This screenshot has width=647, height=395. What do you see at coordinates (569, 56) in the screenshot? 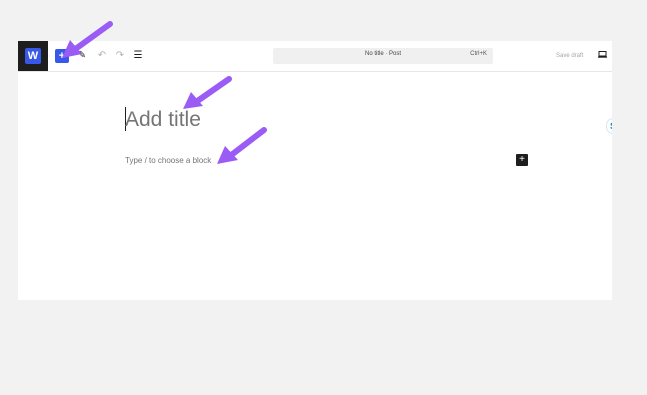
I see `save-draft-button: Save draft` at bounding box center [569, 56].